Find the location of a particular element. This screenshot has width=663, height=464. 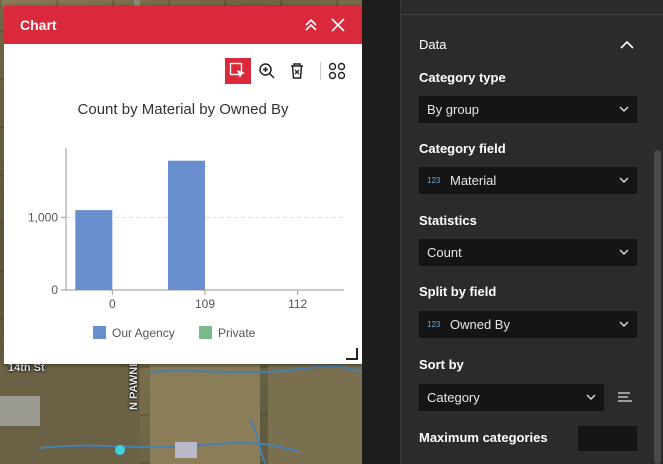

y-tick-label: 1,000 is located at coordinates (43, 217).